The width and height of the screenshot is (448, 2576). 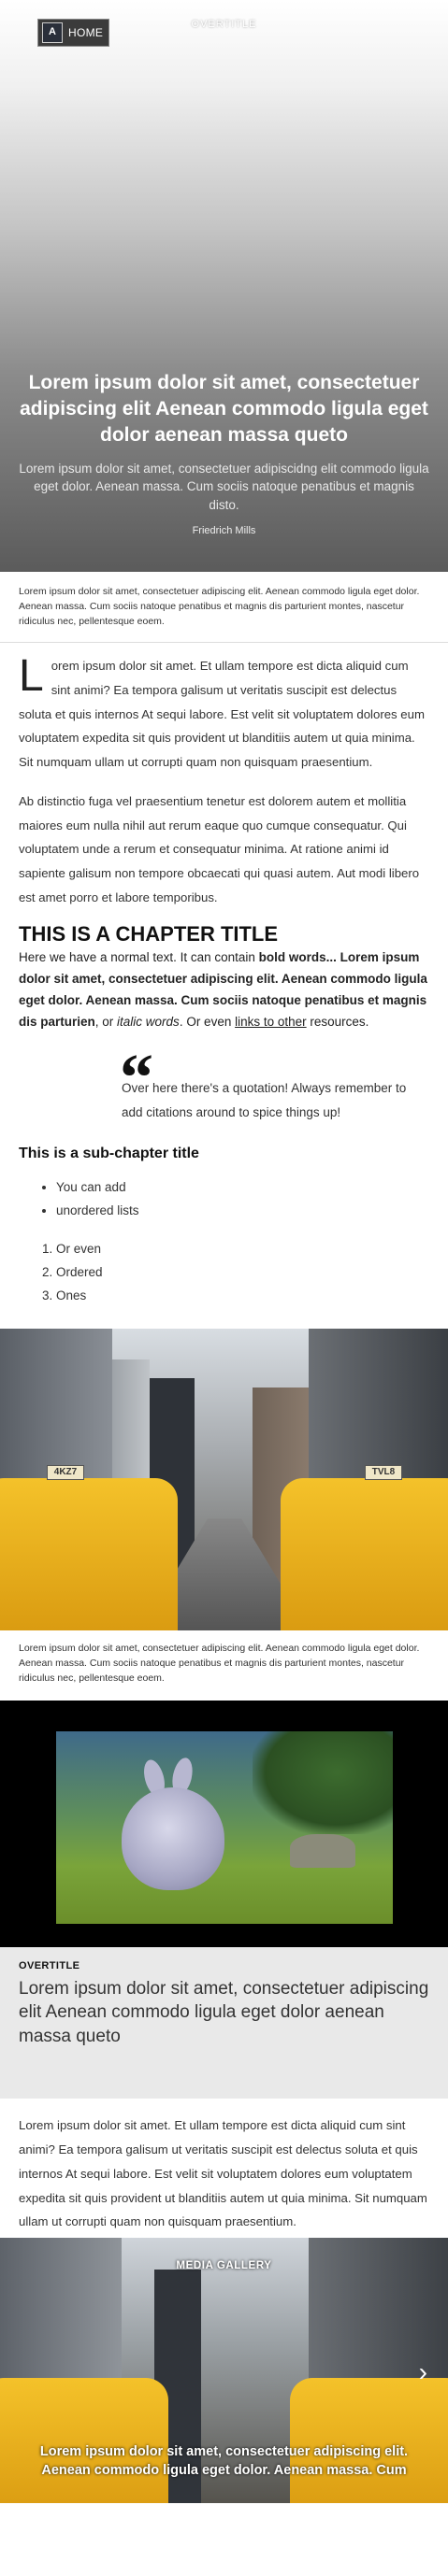 I want to click on gallery-next-arrow-icon: ›, so click(x=423, y=2372).